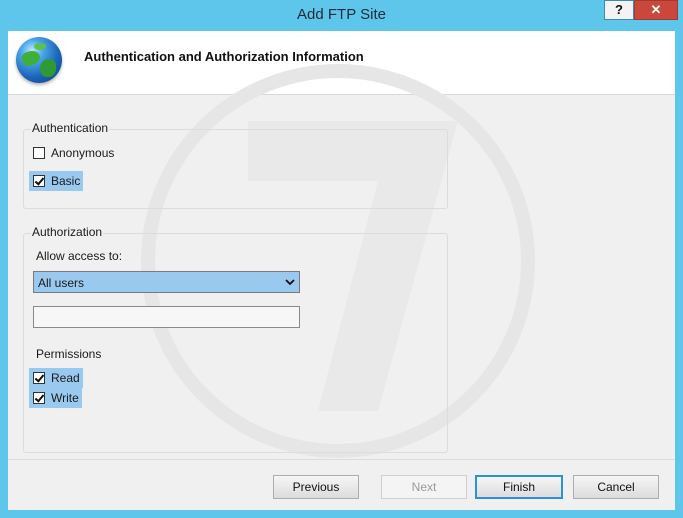  Describe the element at coordinates (166, 317) in the screenshot. I see `users-input` at that location.